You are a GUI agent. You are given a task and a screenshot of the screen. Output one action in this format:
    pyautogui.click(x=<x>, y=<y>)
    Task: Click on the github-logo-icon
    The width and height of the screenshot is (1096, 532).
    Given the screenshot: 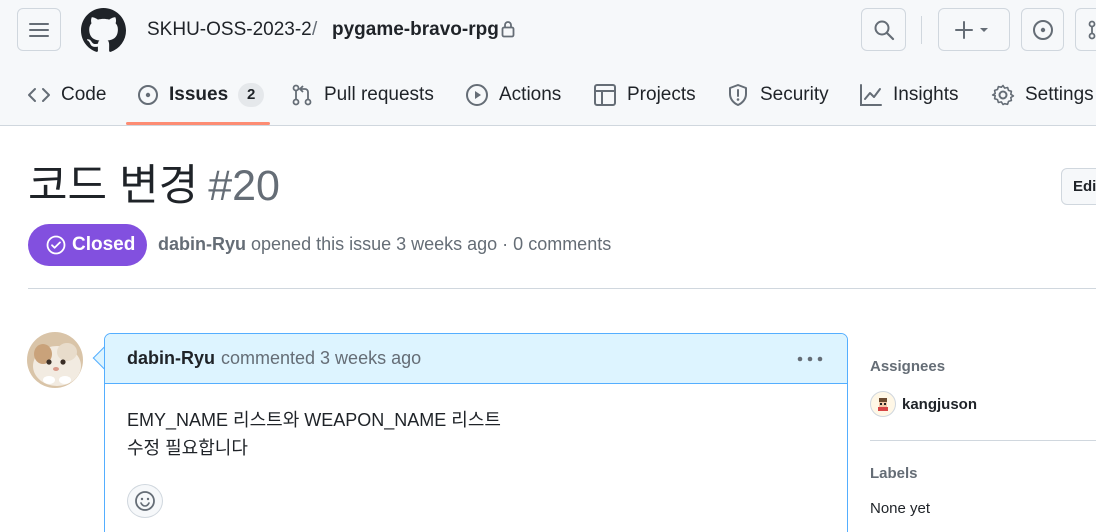 What is the action you would take?
    pyautogui.click(x=103, y=30)
    